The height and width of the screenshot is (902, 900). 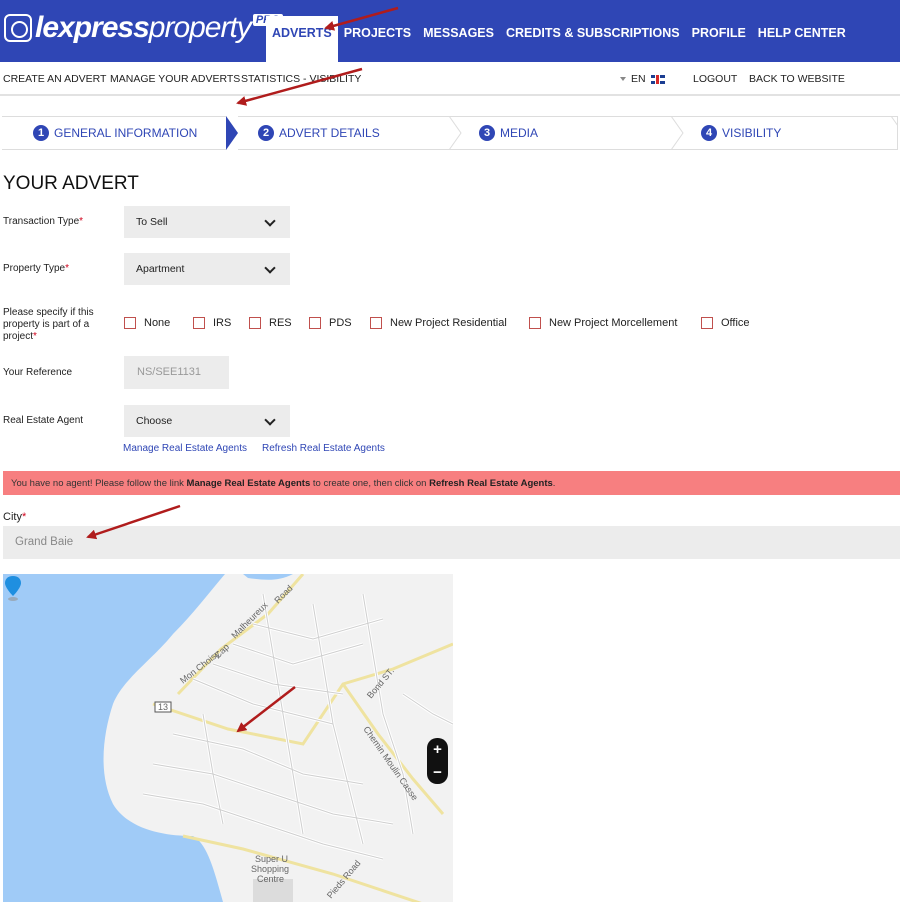 What do you see at coordinates (13, 588) in the screenshot?
I see `location-pin-icon` at bounding box center [13, 588].